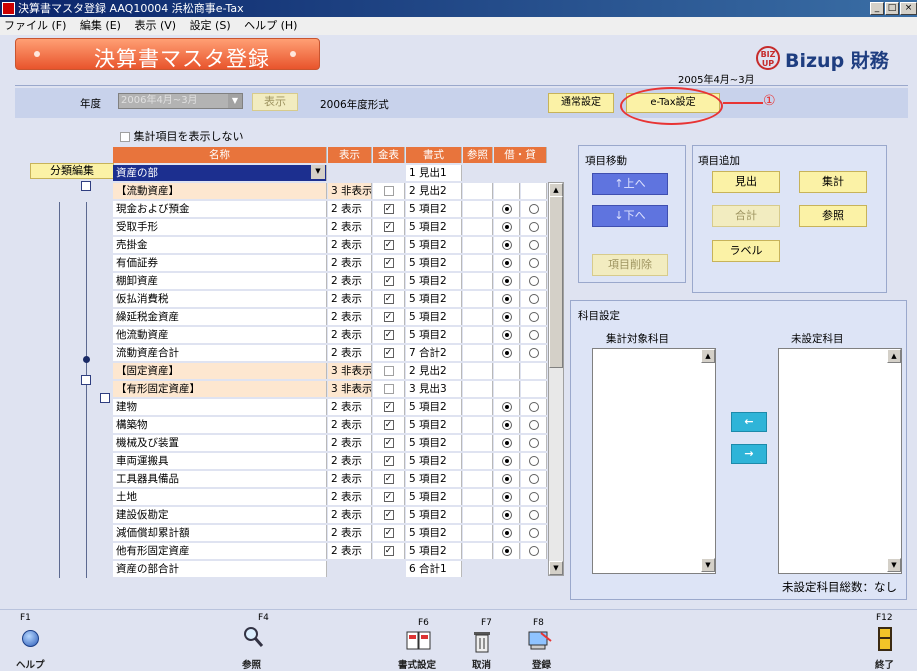  What do you see at coordinates (556, 568) in the screenshot?
I see `scroll-down-icon: ▼` at bounding box center [556, 568].